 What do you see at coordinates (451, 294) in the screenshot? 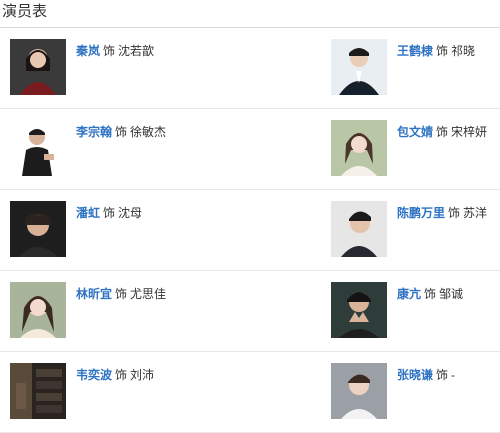
I see `role-name: 邹诚` at bounding box center [451, 294].